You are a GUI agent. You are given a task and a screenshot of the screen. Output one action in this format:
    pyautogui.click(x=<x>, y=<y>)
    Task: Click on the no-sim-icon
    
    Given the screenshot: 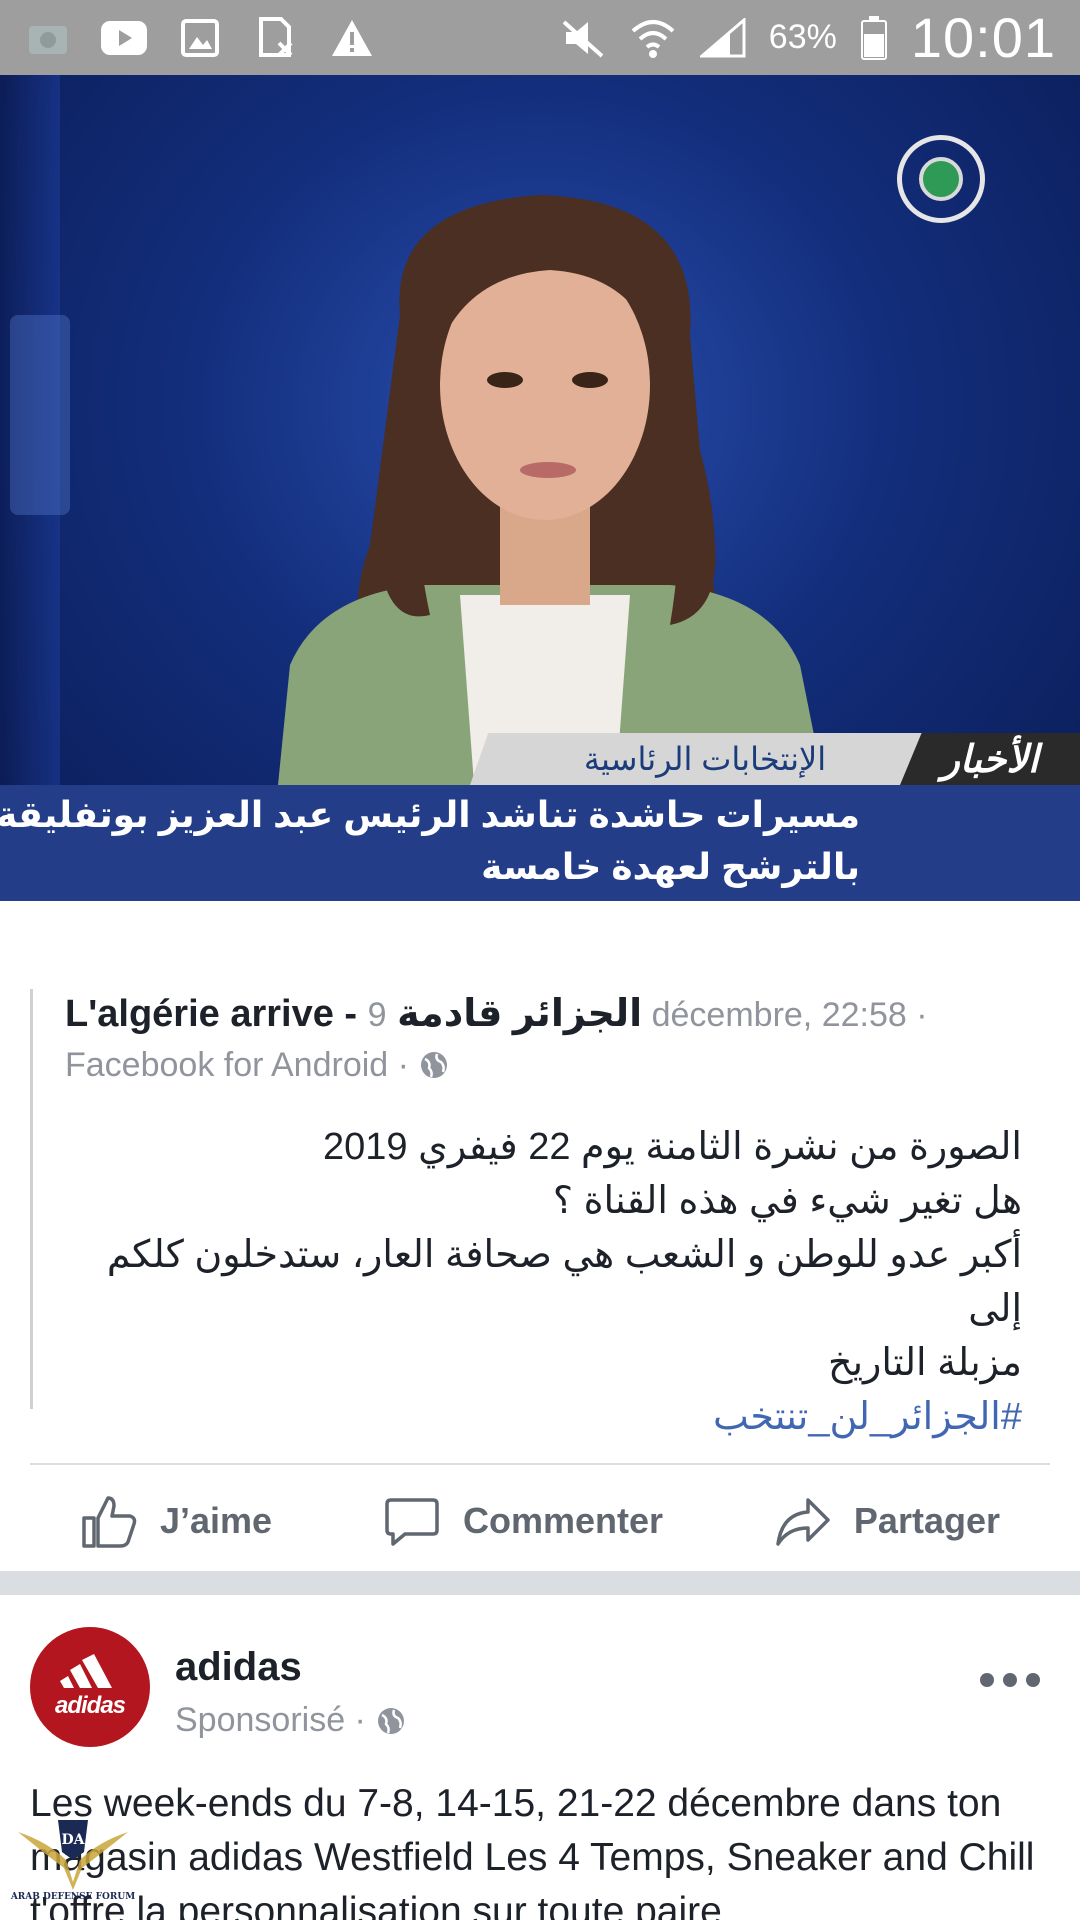 What is the action you would take?
    pyautogui.click(x=276, y=38)
    